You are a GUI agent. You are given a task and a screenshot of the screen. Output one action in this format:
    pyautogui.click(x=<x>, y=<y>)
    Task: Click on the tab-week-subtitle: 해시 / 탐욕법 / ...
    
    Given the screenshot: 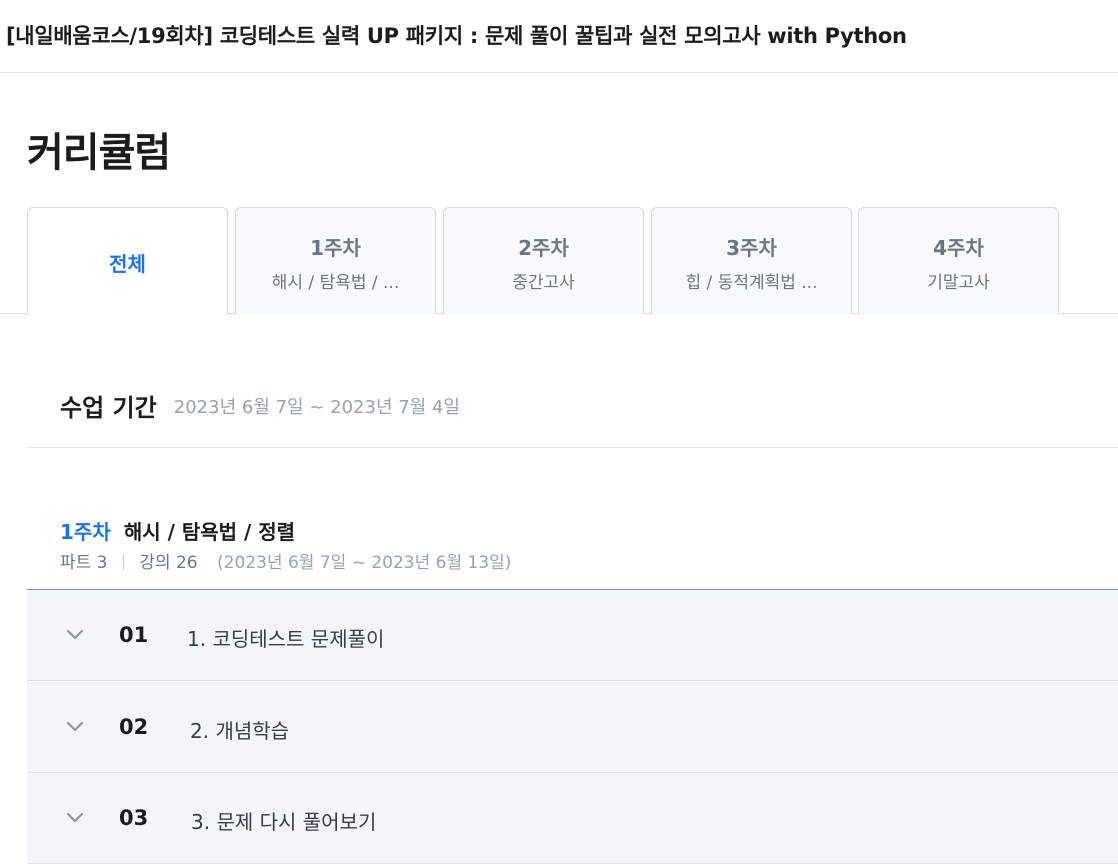 What is the action you would take?
    pyautogui.click(x=335, y=283)
    